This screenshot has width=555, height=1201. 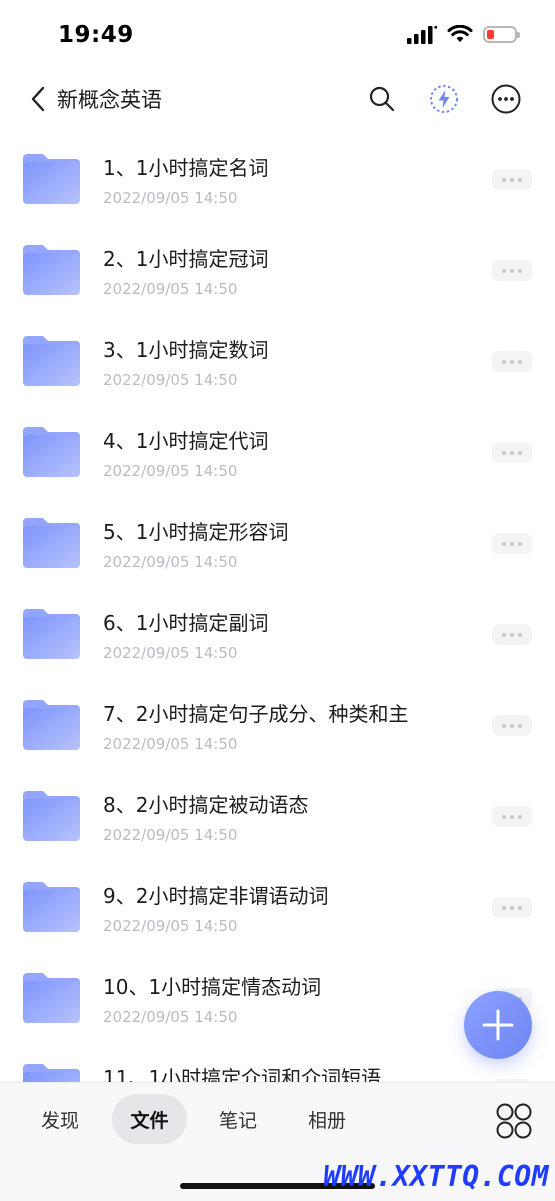 What do you see at coordinates (277, 636) in the screenshot?
I see `folder-row: 6、1小时搞定副词 2022/09/05 14:50` at bounding box center [277, 636].